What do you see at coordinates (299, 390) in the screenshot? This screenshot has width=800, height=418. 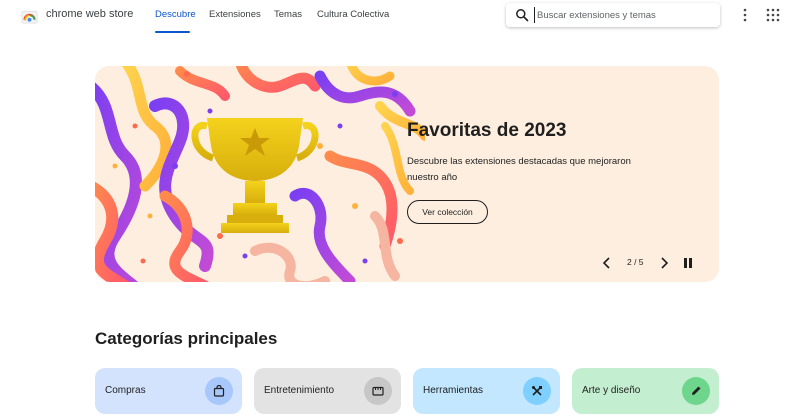 I see `category-label: Entretenimiento` at bounding box center [299, 390].